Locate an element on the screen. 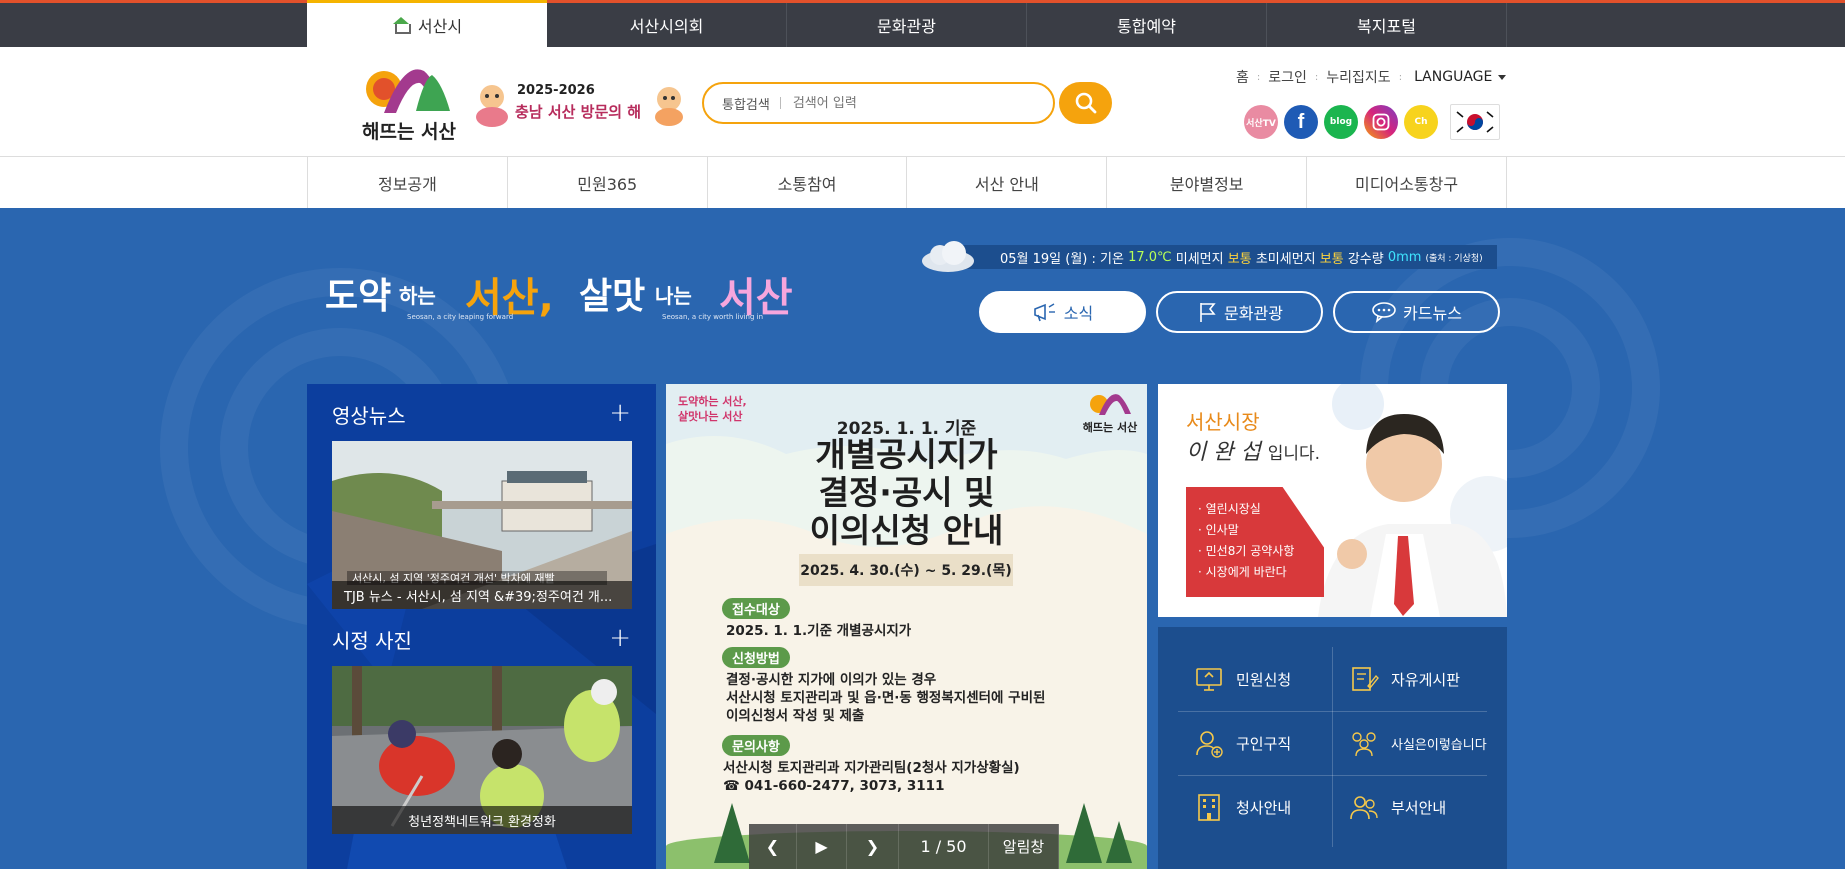 The height and width of the screenshot is (869, 1845). notice-title-line: 이의신청 안내 is located at coordinates (906, 530).